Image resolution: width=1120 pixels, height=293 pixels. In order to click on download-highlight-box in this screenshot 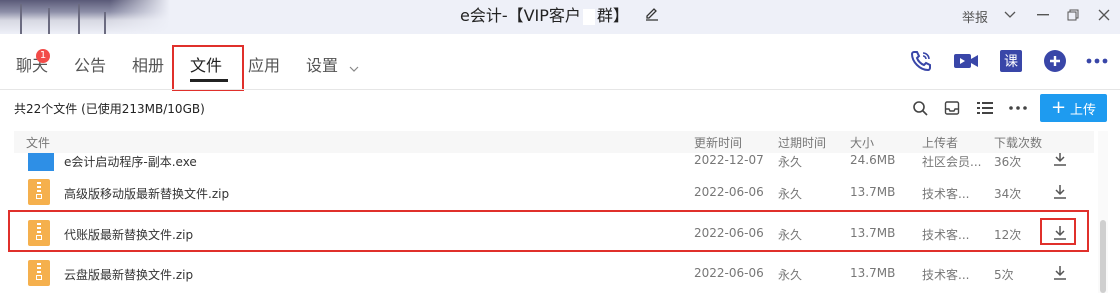, I will do `click(1058, 231)`.